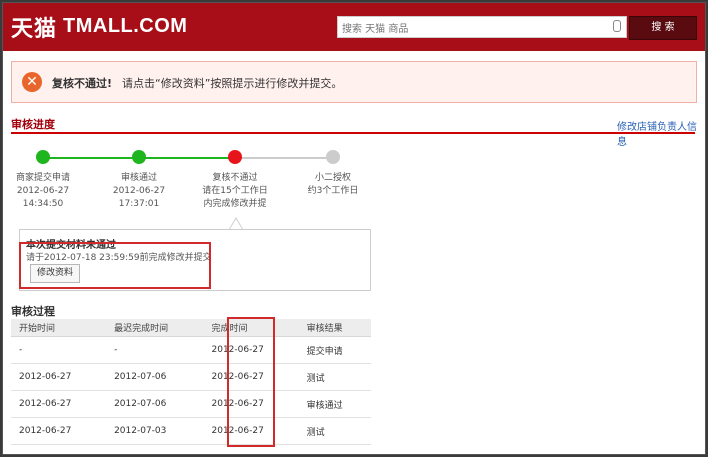 This screenshot has height=457, width=708. Describe the element at coordinates (333, 185) in the screenshot. I see `step-label-4: 小二授权 约3个工作日` at that location.